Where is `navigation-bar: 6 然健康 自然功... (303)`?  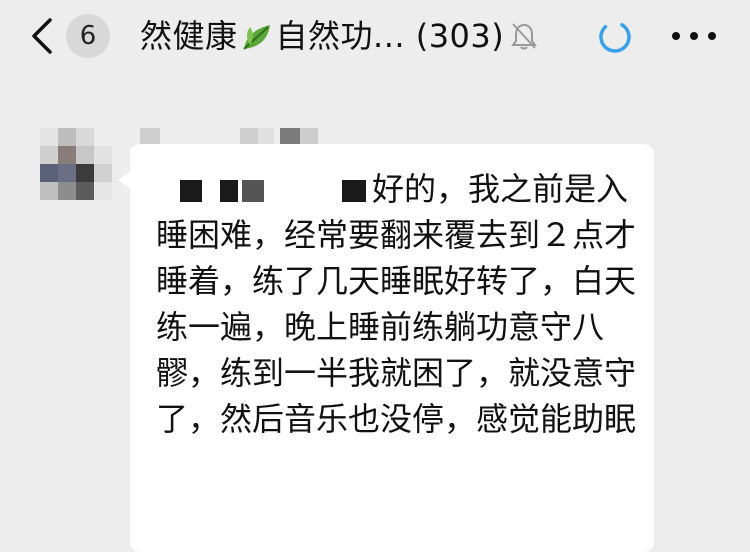 navigation-bar: 6 然健康 自然功... (303) is located at coordinates (375, 37).